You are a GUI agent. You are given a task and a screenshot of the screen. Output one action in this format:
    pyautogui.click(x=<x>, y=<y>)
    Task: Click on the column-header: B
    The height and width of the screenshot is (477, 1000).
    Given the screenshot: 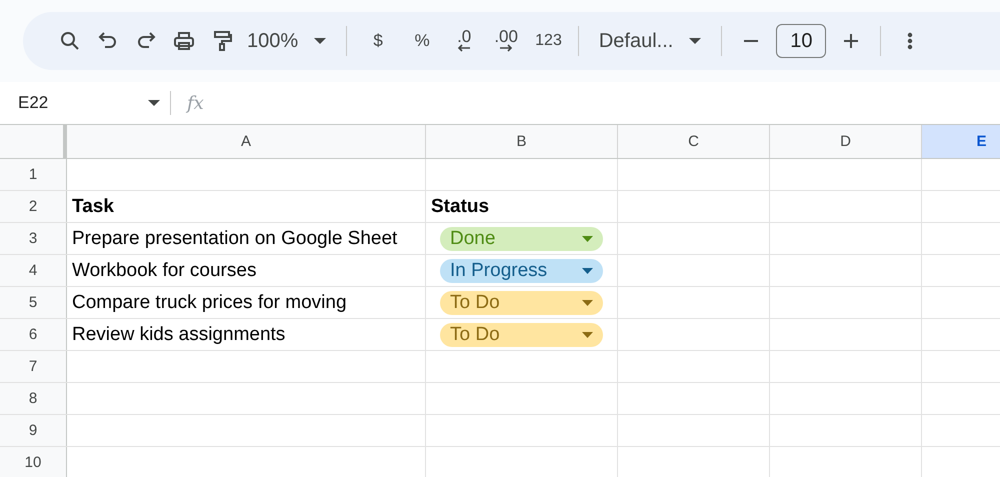 What is the action you would take?
    pyautogui.click(x=522, y=141)
    